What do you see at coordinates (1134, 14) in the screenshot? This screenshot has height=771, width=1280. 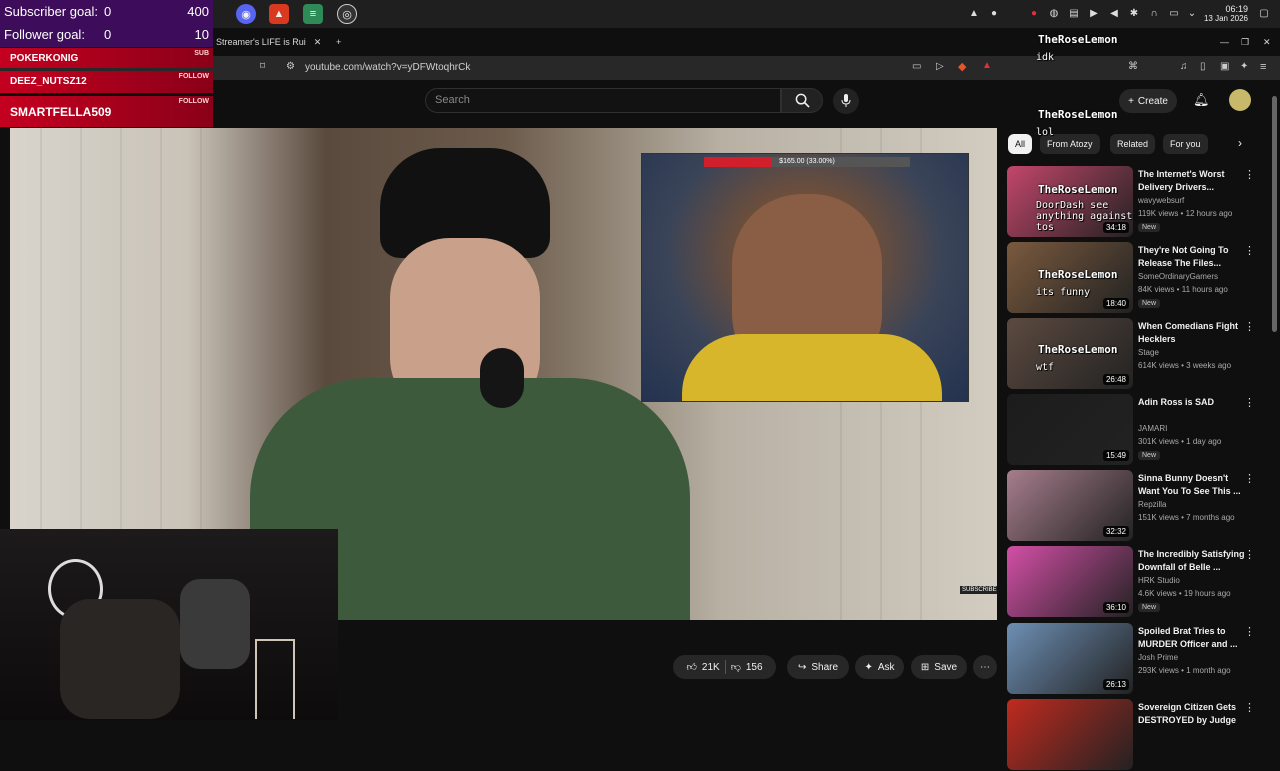 I see `brightness-icon: ✱` at bounding box center [1134, 14].